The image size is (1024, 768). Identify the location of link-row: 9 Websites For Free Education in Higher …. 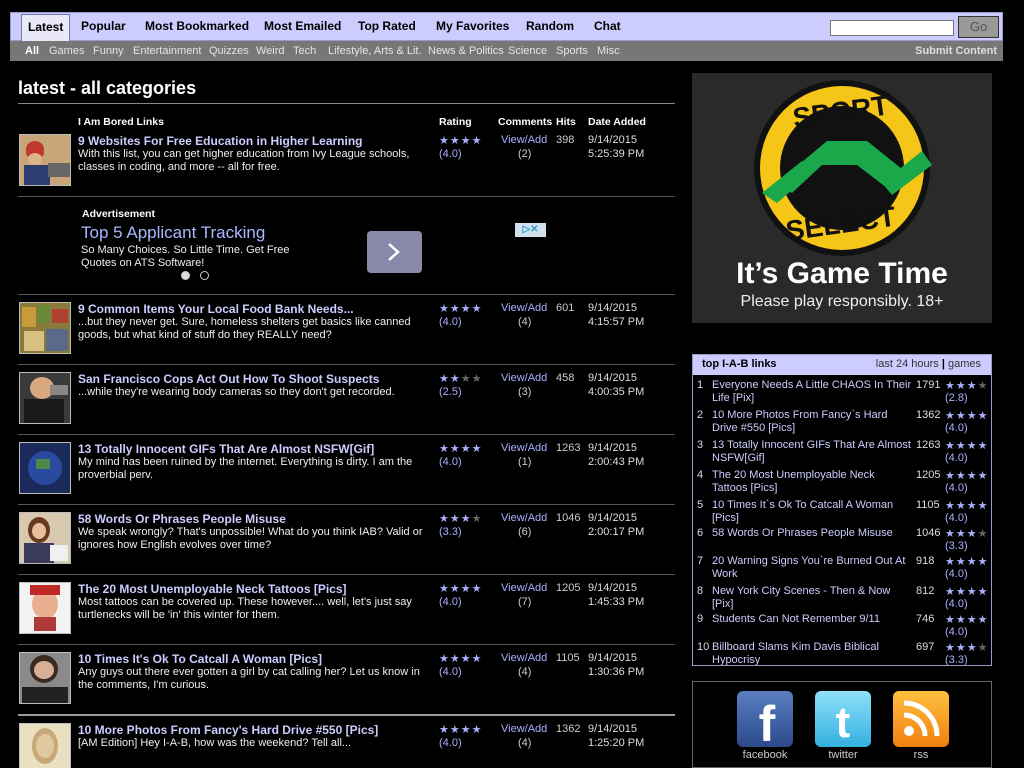
(346, 165).